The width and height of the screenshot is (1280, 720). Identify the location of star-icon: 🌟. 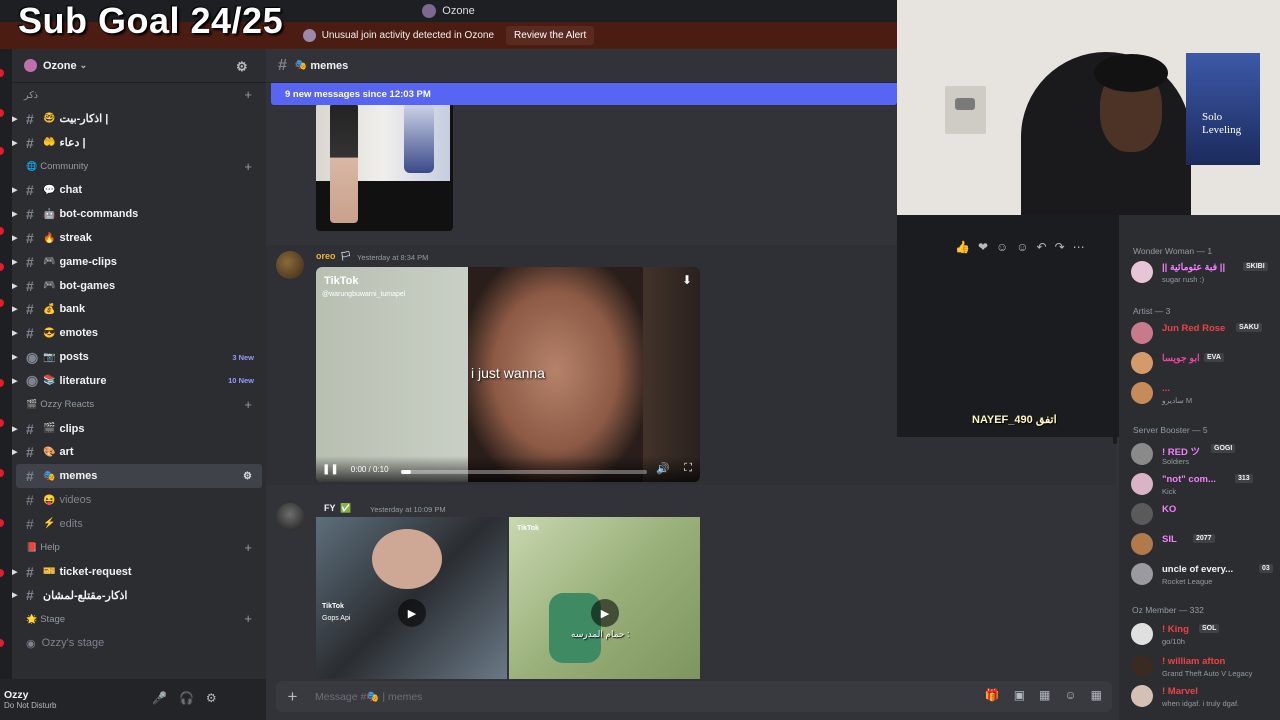
(32, 618).